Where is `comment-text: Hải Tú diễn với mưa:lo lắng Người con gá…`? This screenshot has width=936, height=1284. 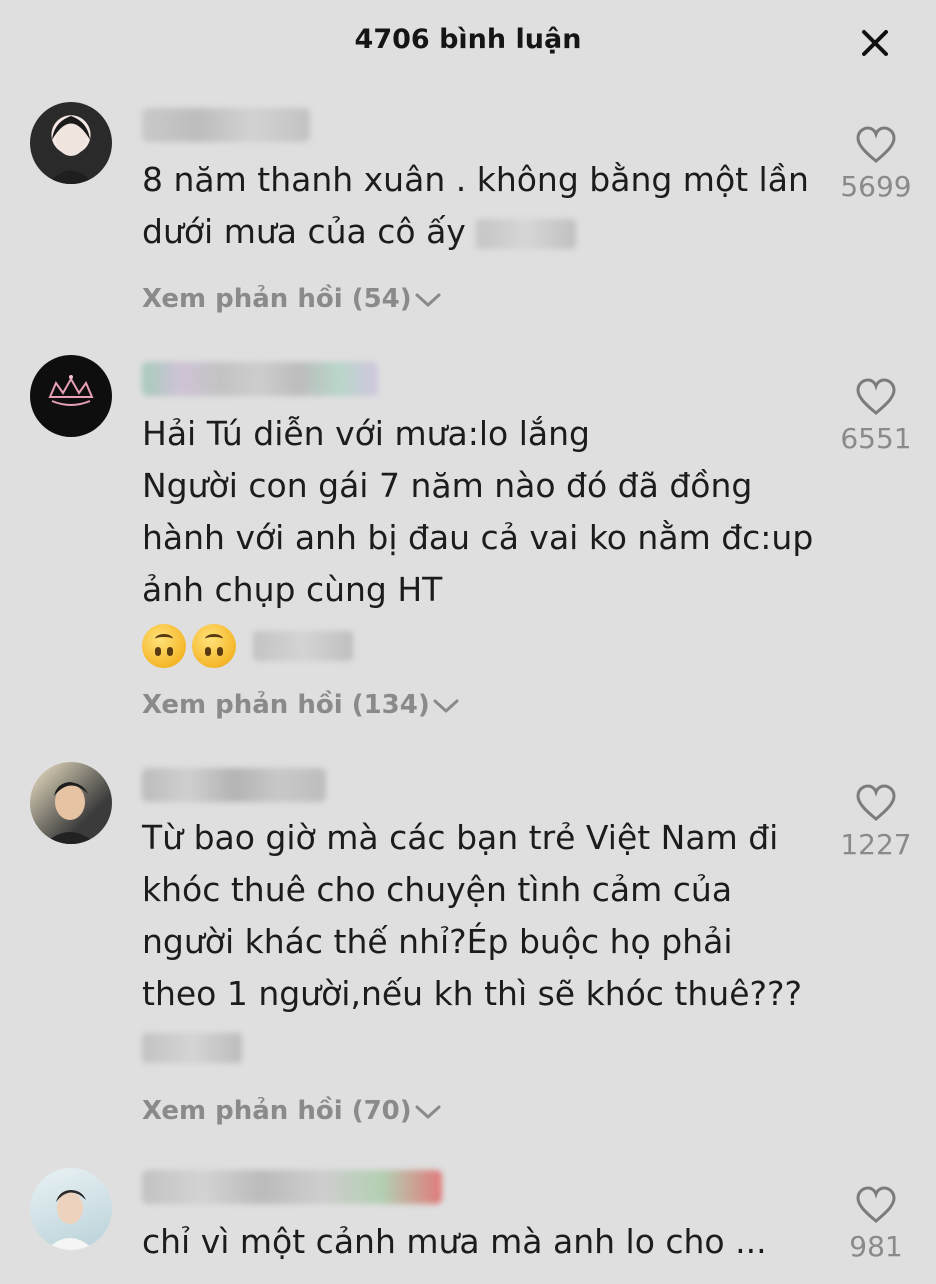 comment-text: Hải Tú diễn với mưa:lo lắng Người con gá… is located at coordinates (482, 539).